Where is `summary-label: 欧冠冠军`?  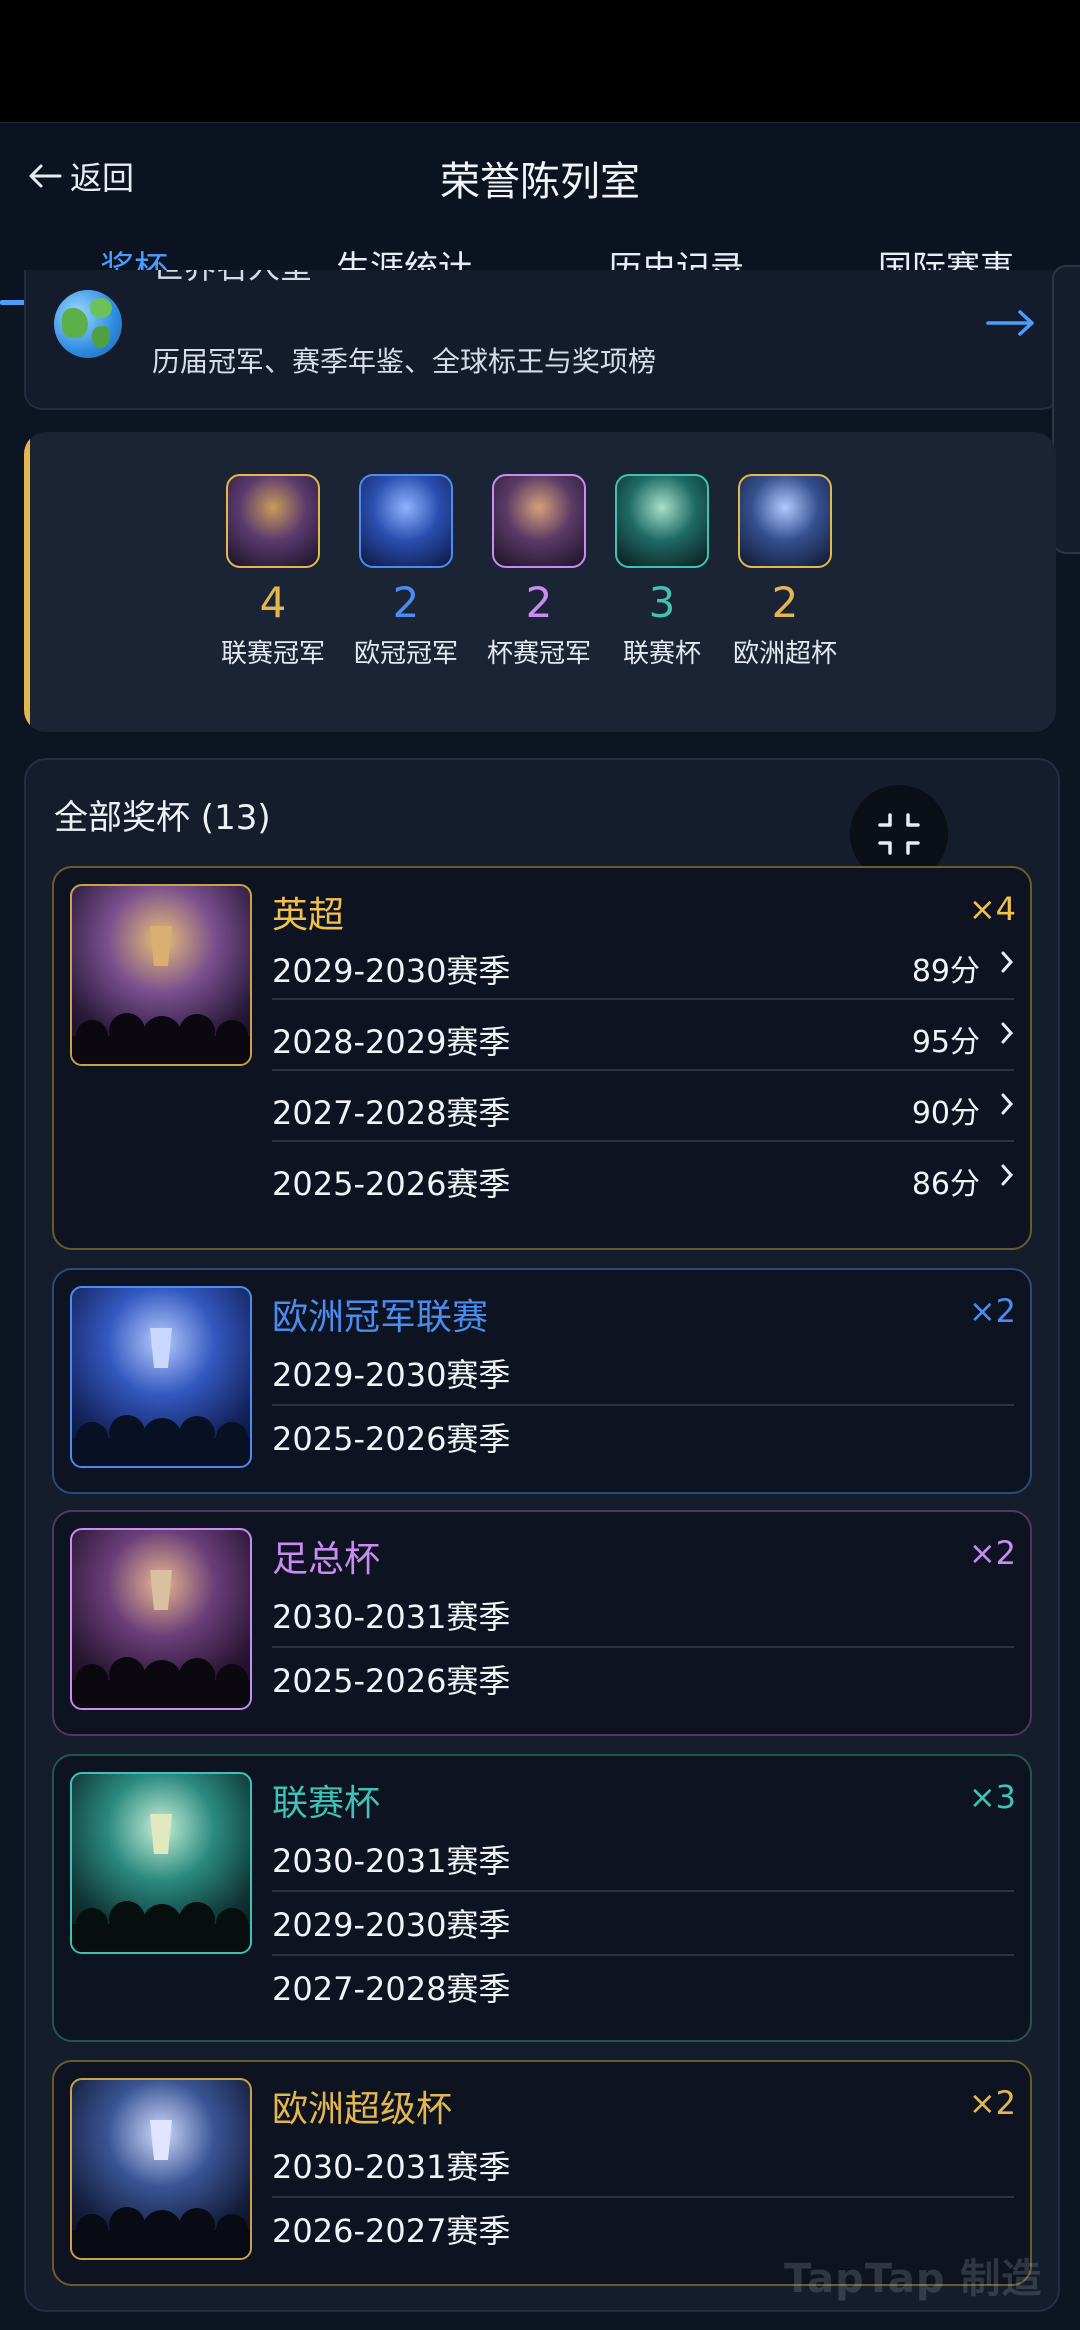
summary-label: 欧冠冠军 is located at coordinates (405, 654).